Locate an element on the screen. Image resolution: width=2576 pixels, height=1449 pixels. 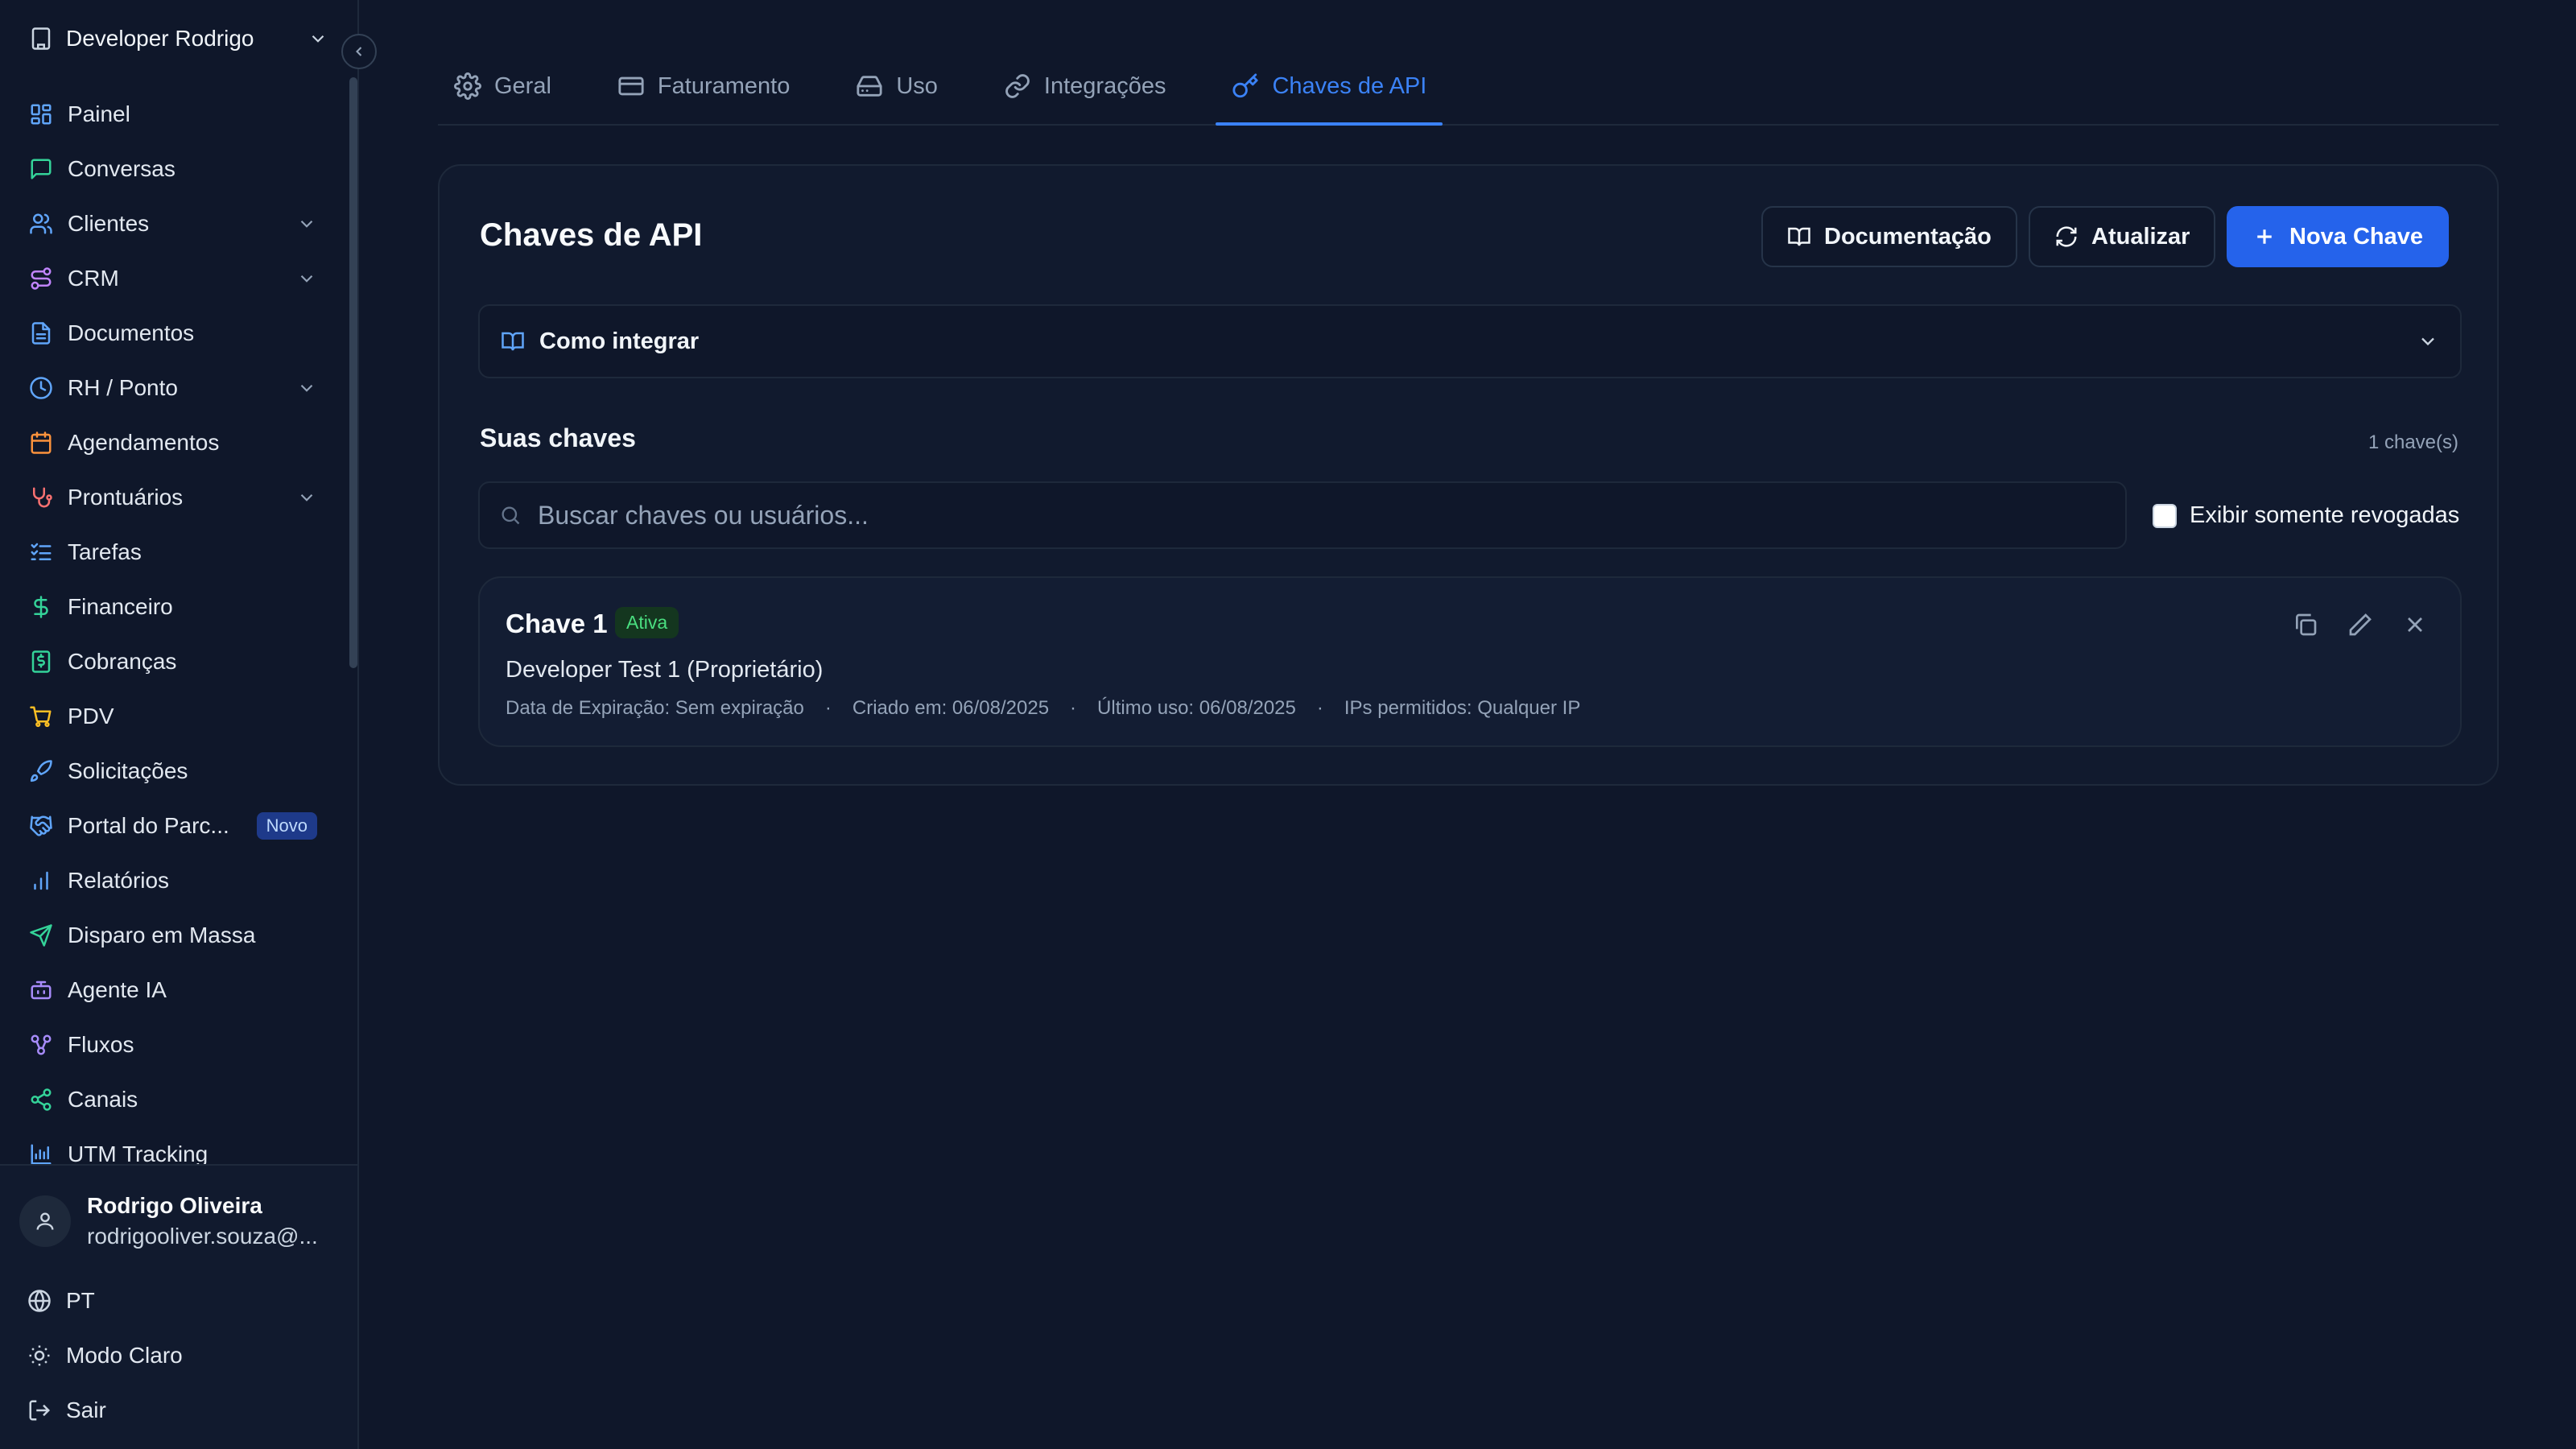
new-key-button: Nova Chave is located at coordinates (2338, 236).